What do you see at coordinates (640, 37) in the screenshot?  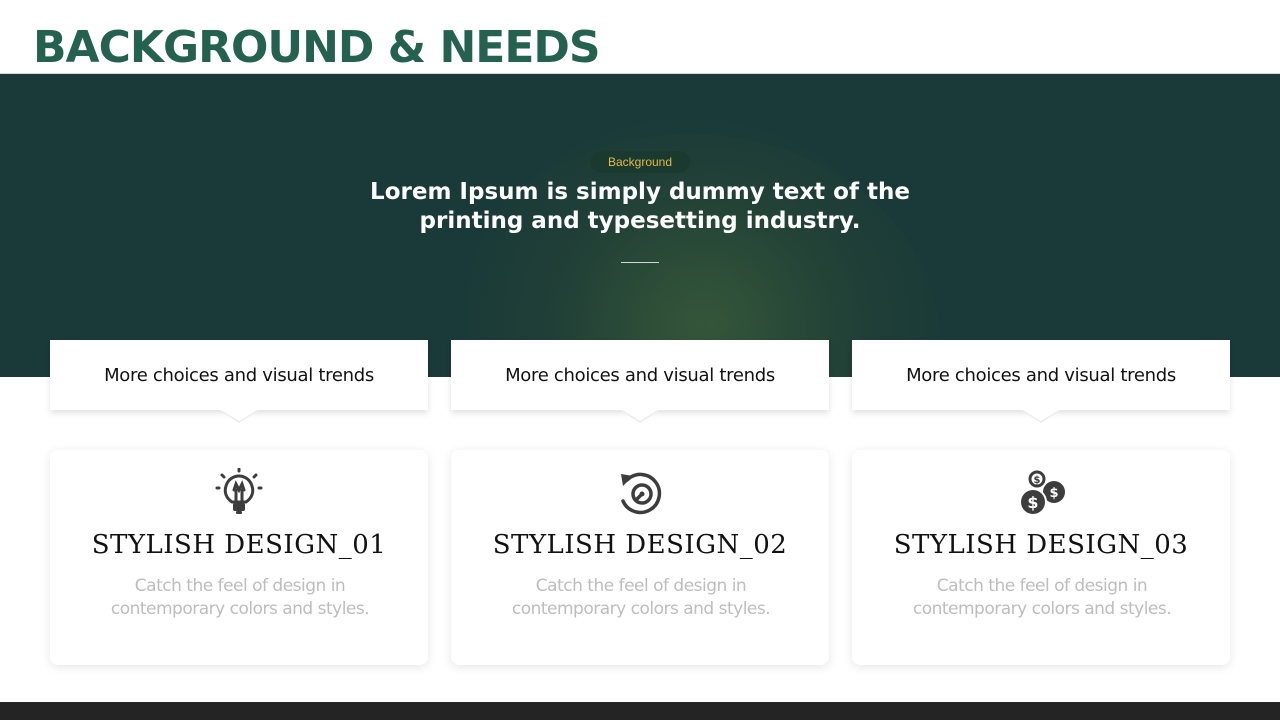 I see `title-bar: BACKGROUND & NEEDS` at bounding box center [640, 37].